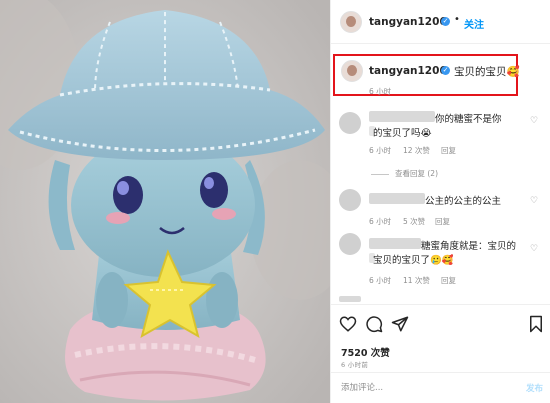 The image size is (550, 403). Describe the element at coordinates (440, 322) in the screenshot. I see `action-bar` at that location.